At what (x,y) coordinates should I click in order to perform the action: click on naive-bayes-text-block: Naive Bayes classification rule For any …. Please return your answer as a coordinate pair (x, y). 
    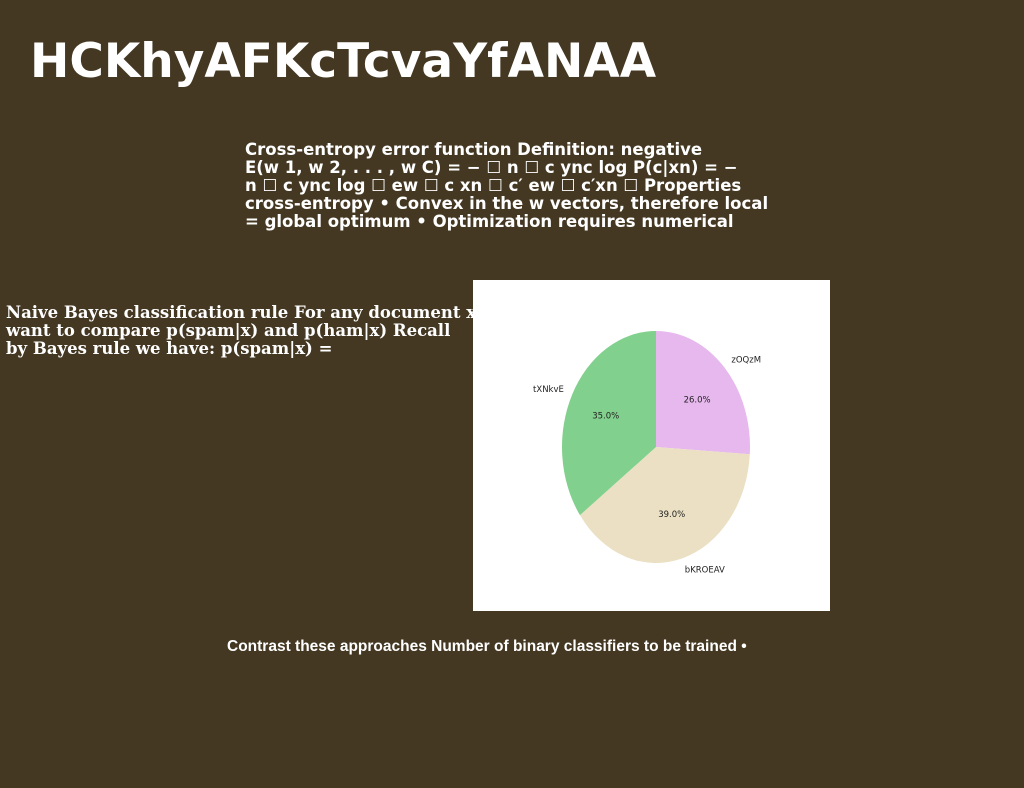
    Looking at the image, I should click on (244, 330).